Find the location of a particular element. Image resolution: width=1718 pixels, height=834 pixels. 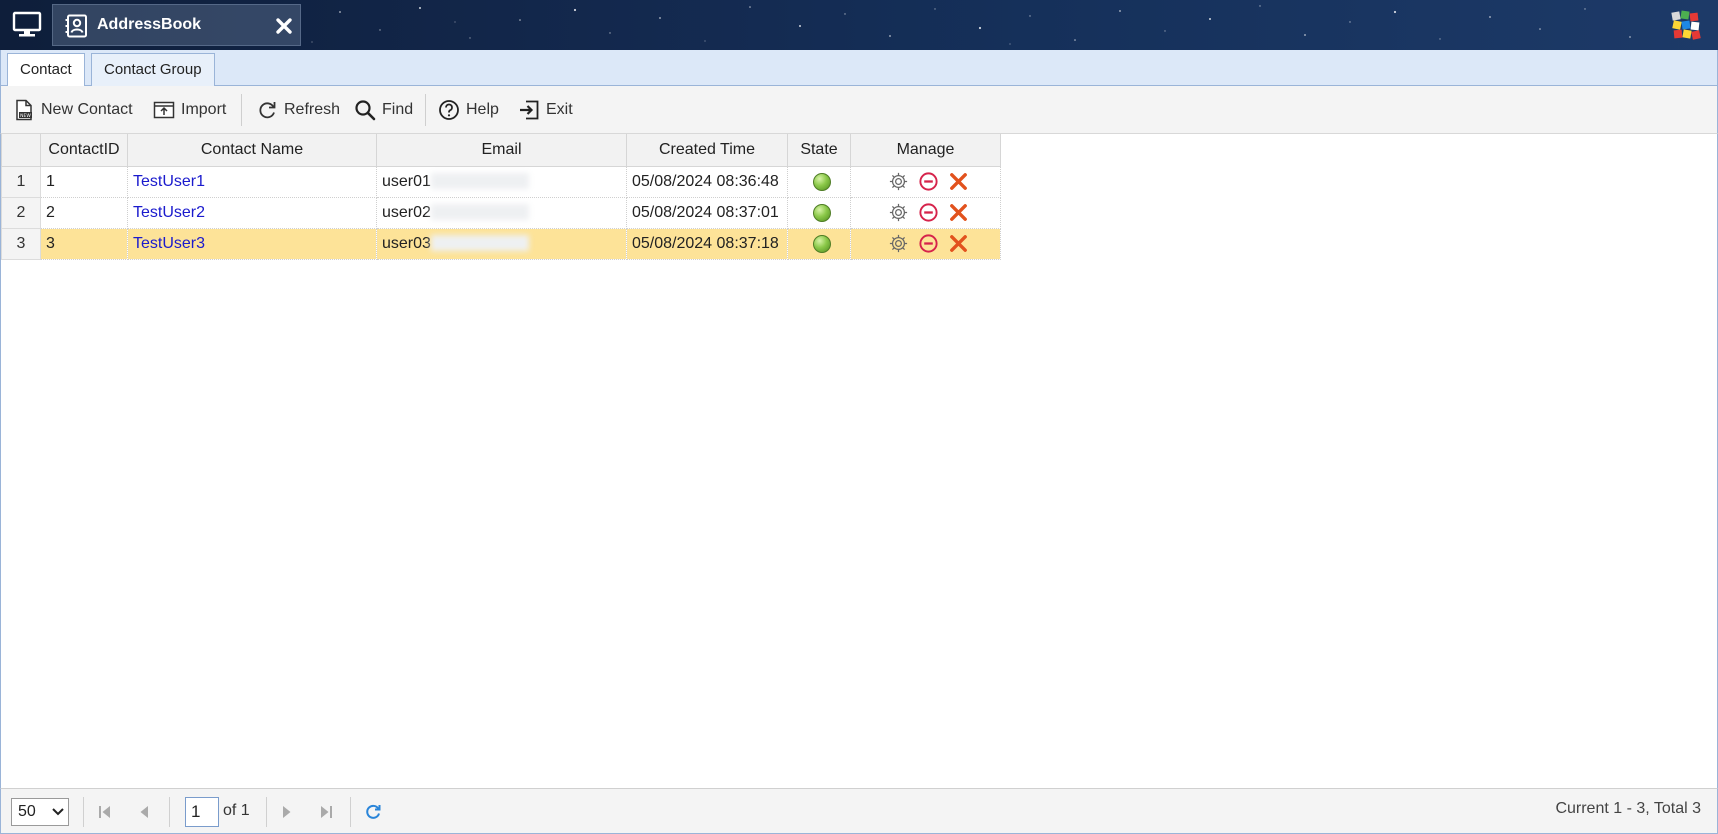

email-text: user03 is located at coordinates (406, 243).